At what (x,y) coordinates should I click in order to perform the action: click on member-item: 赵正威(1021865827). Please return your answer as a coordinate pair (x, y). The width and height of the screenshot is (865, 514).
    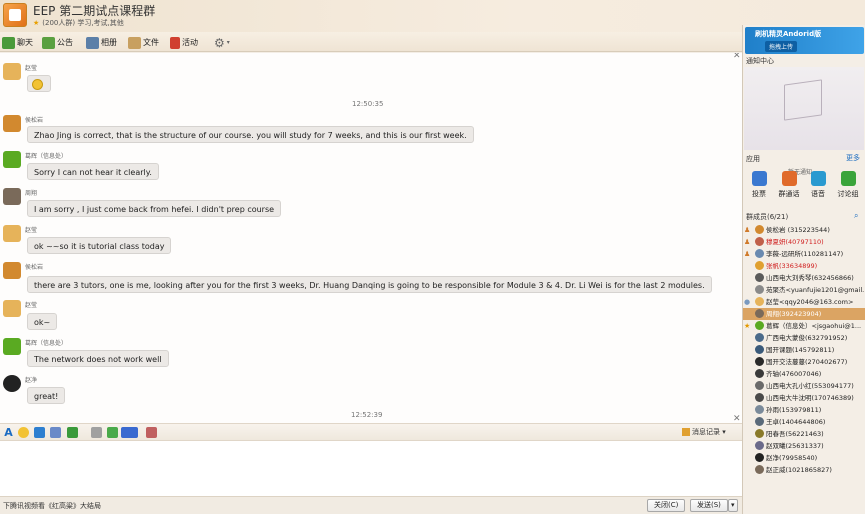
    Looking at the image, I should click on (804, 470).